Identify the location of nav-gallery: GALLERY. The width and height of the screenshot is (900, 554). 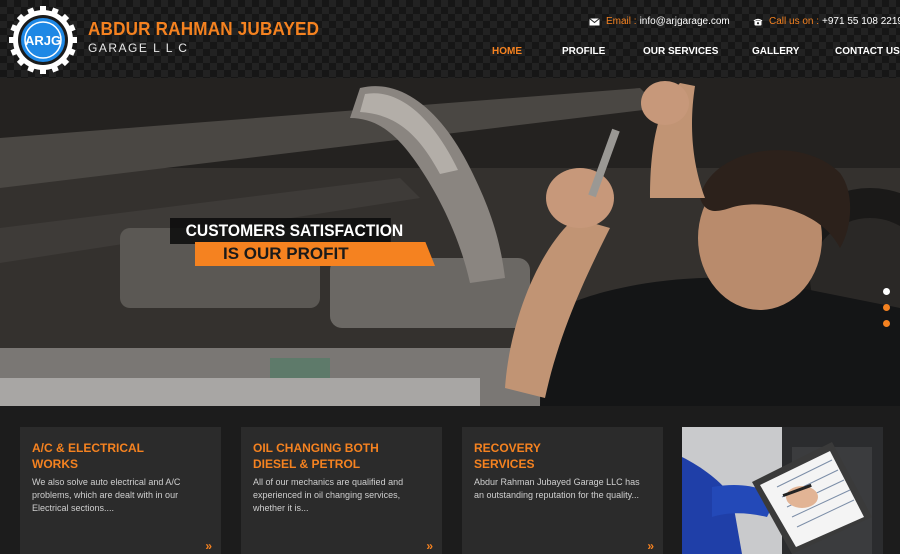
(775, 51).